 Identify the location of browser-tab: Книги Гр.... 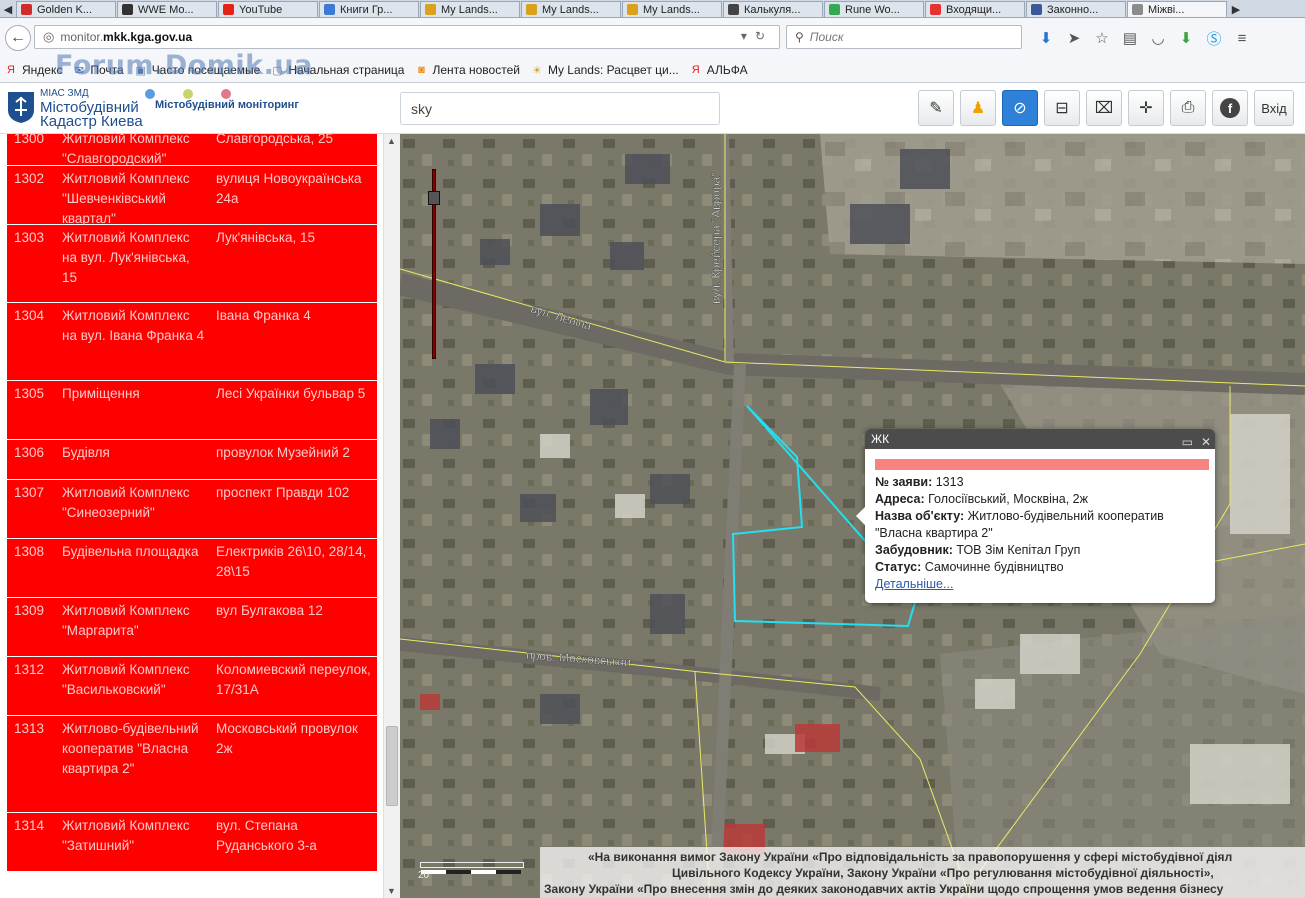
(369, 9).